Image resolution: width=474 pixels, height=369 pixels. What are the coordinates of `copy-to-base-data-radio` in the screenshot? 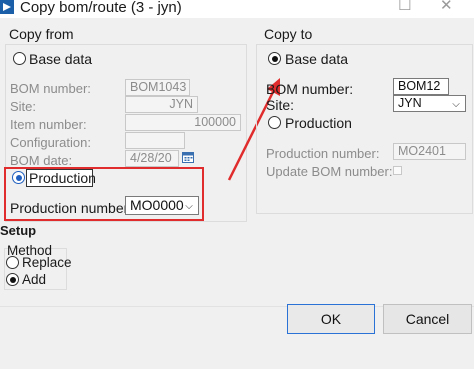 It's located at (274, 58).